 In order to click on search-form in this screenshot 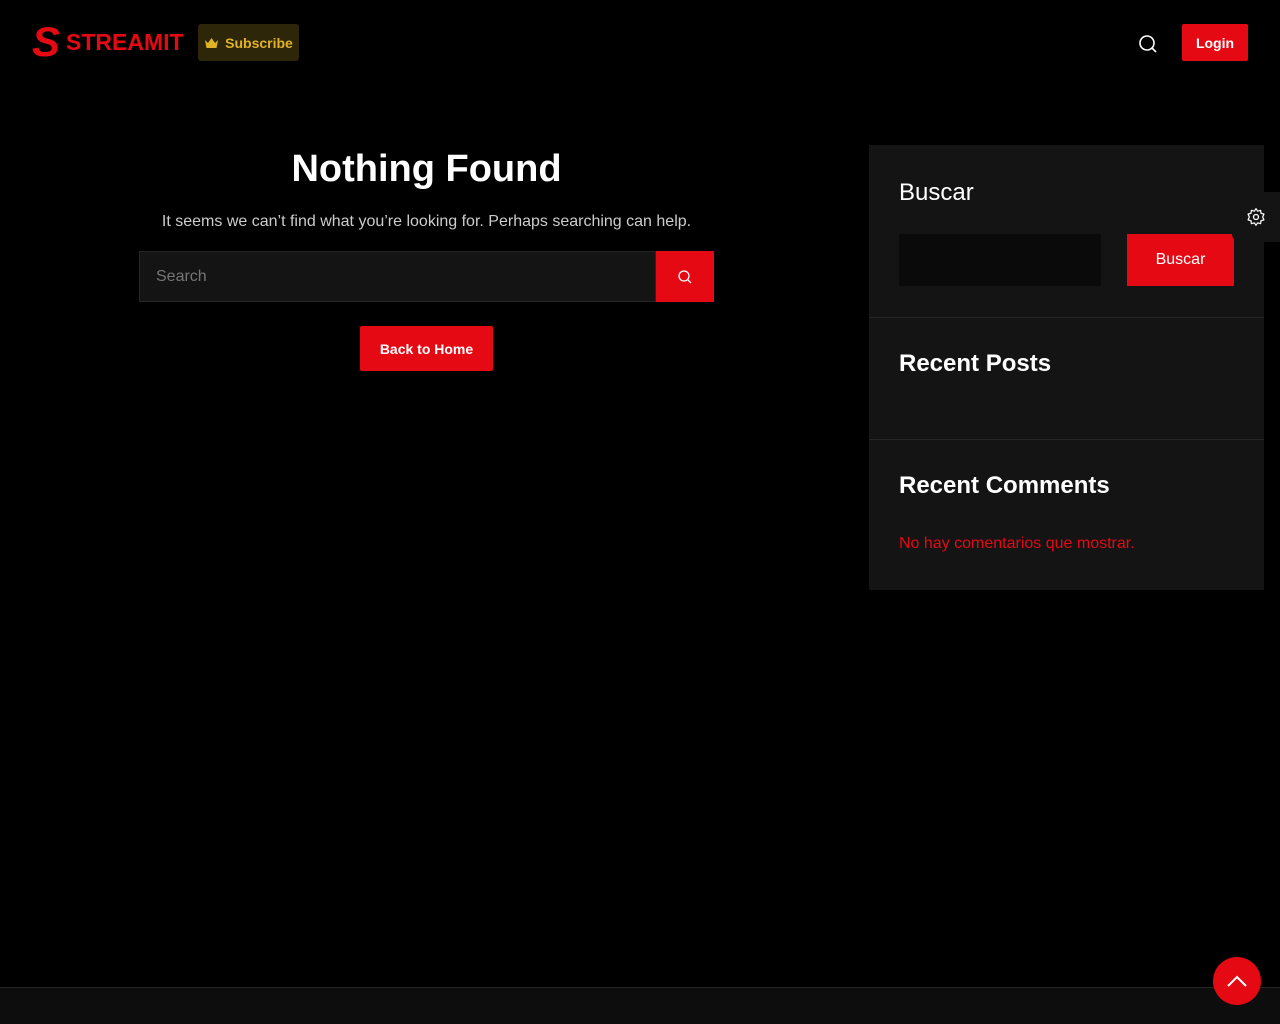, I will do `click(426, 276)`.